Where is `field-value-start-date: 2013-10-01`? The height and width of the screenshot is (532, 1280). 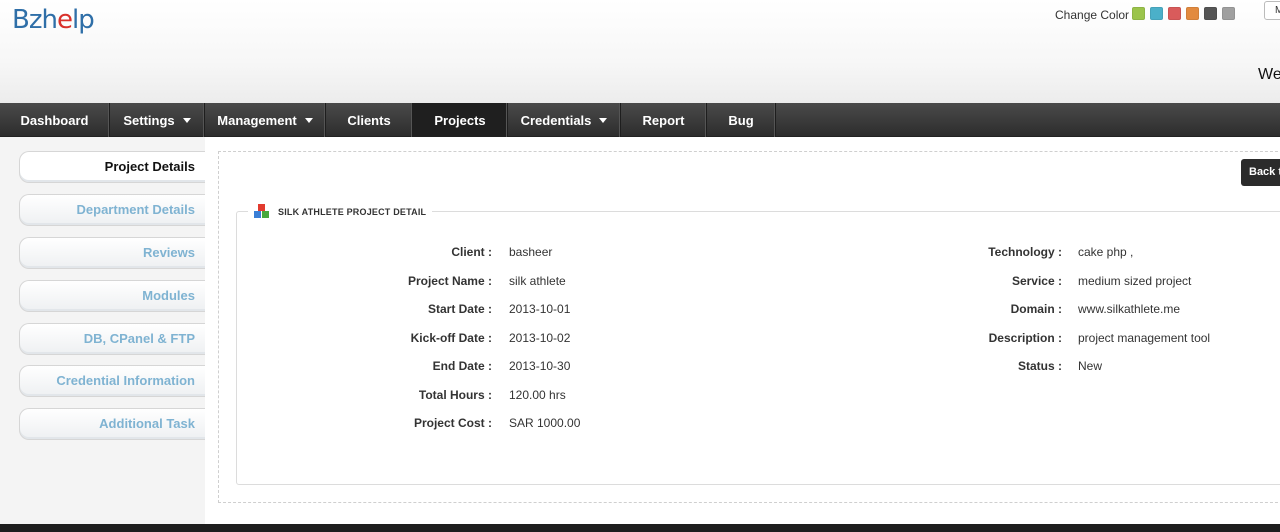
field-value-start-date: 2013-10-01 is located at coordinates (540, 309).